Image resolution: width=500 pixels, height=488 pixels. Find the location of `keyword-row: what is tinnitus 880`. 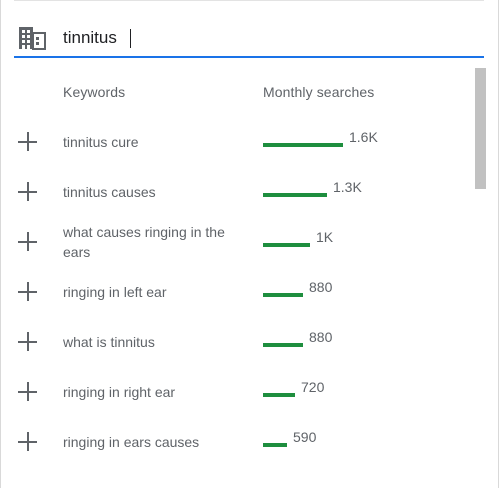

keyword-row: what is tinnitus 880 is located at coordinates (244, 342).